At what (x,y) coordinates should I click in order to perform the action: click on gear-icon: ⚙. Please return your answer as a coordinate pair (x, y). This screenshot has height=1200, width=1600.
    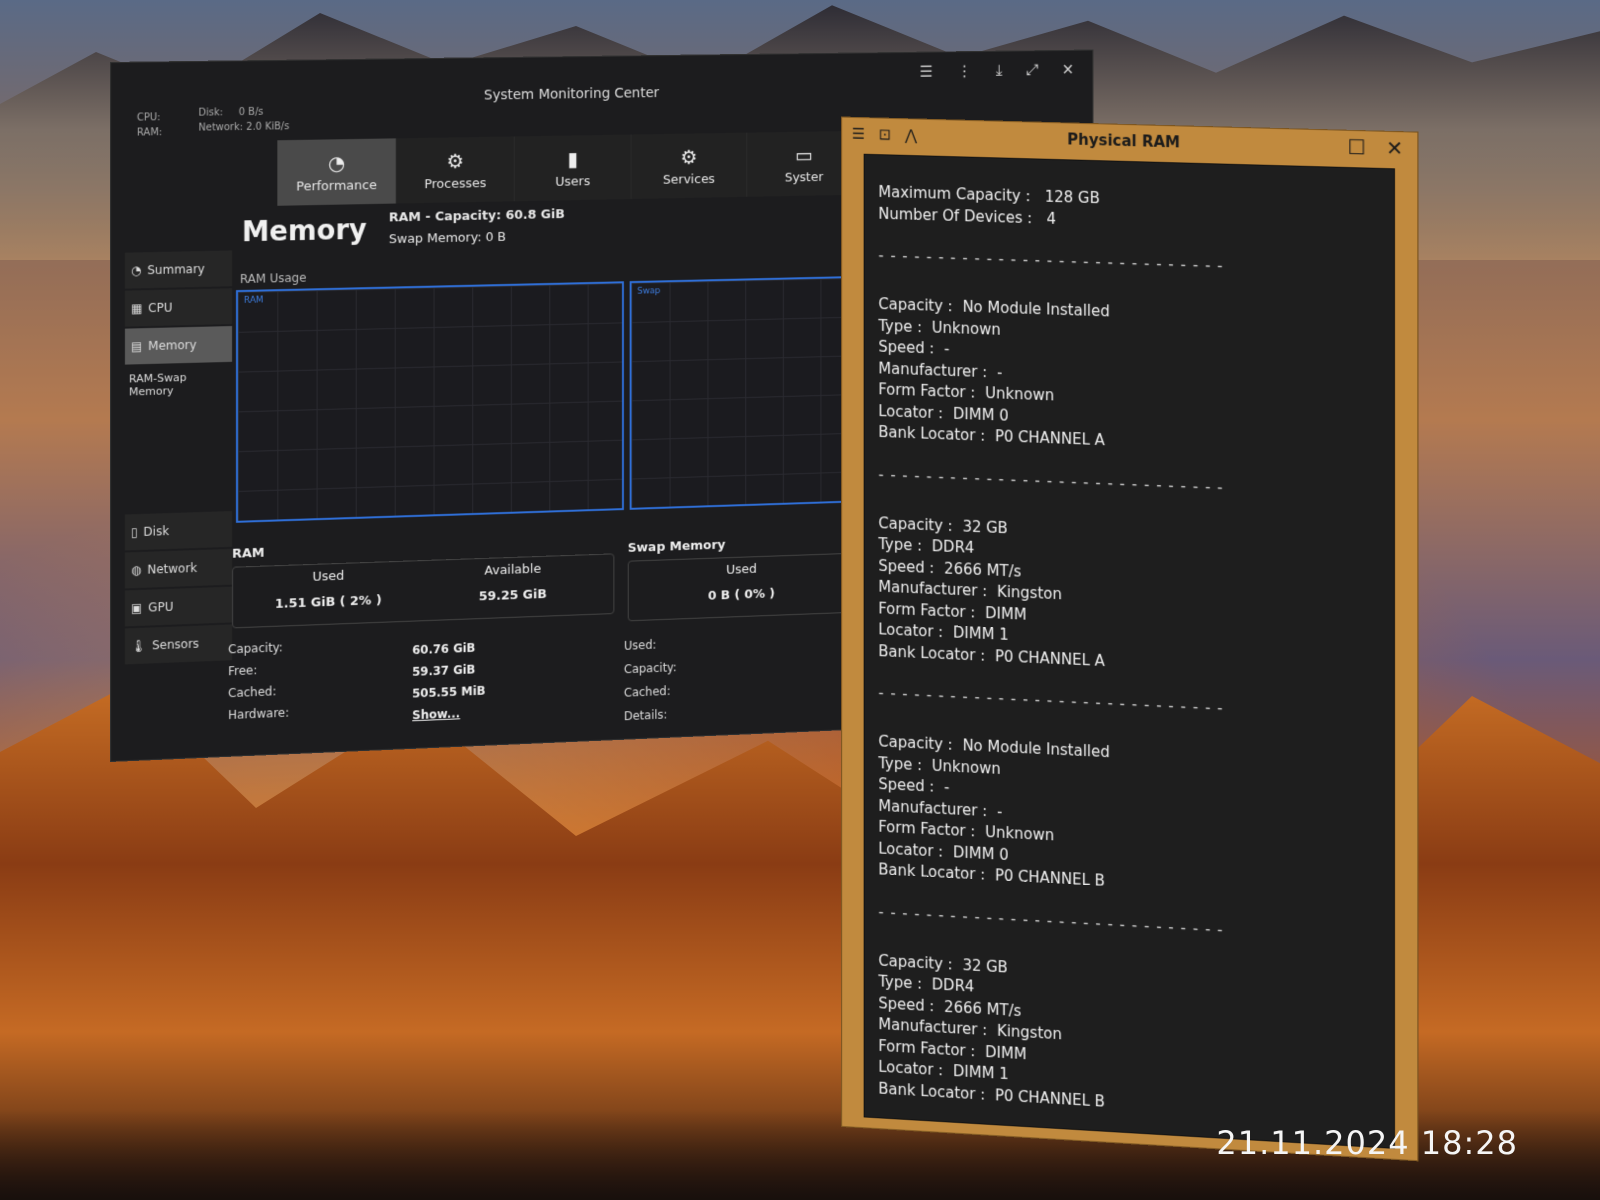
    Looking at the image, I should click on (455, 161).